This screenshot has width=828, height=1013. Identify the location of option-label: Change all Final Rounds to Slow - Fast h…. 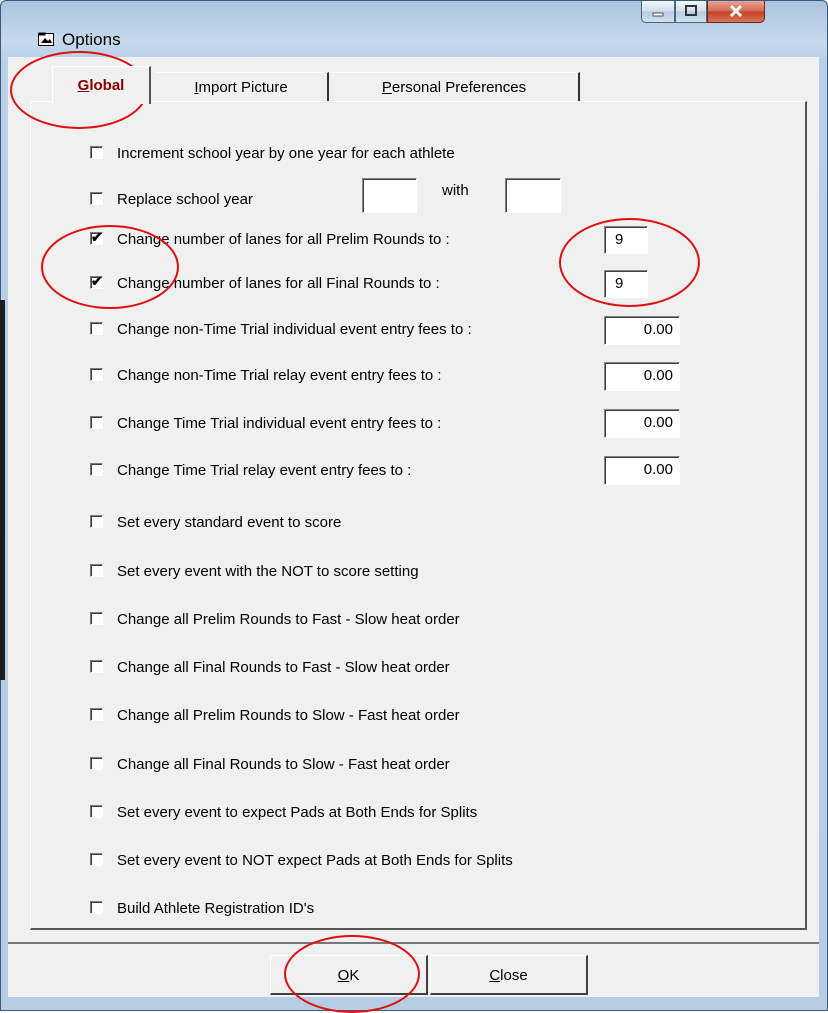
(283, 764).